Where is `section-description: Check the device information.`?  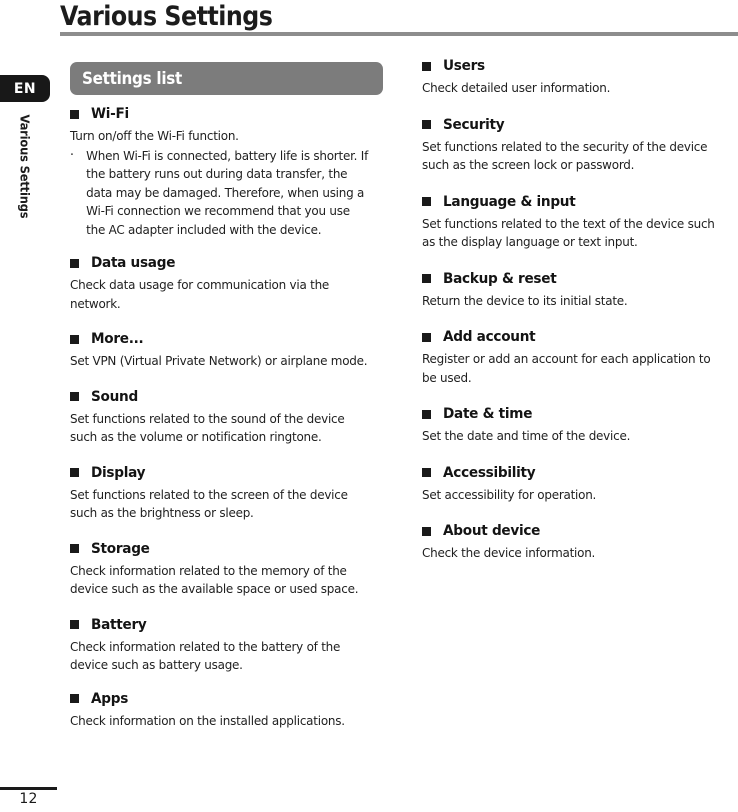
section-description: Check the device information. is located at coordinates (509, 552).